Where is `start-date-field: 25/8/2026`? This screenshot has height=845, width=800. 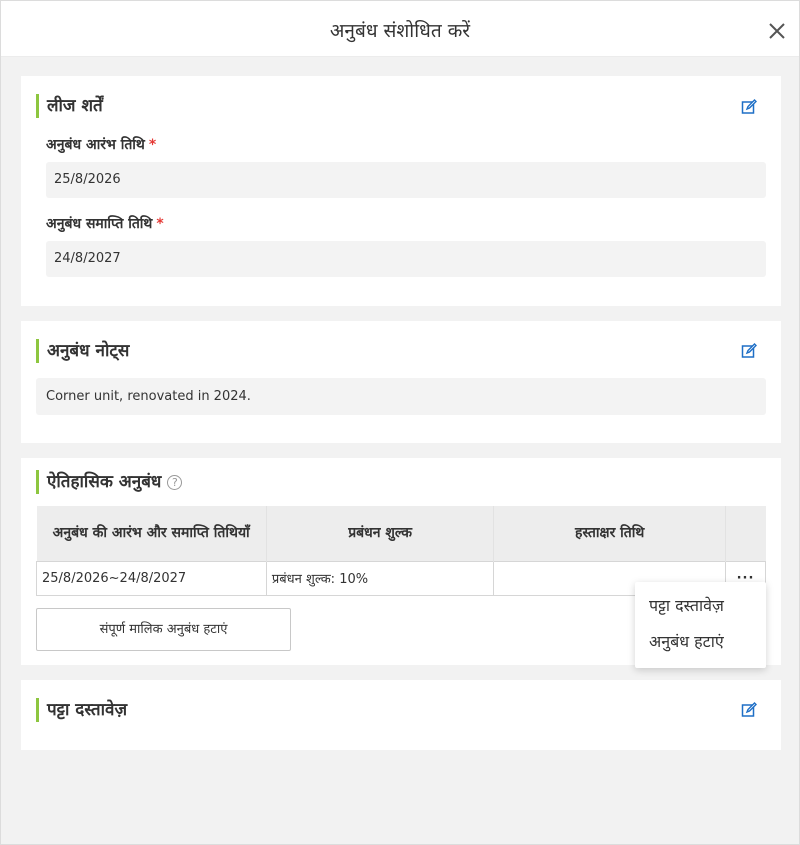 start-date-field: 25/8/2026 is located at coordinates (406, 180).